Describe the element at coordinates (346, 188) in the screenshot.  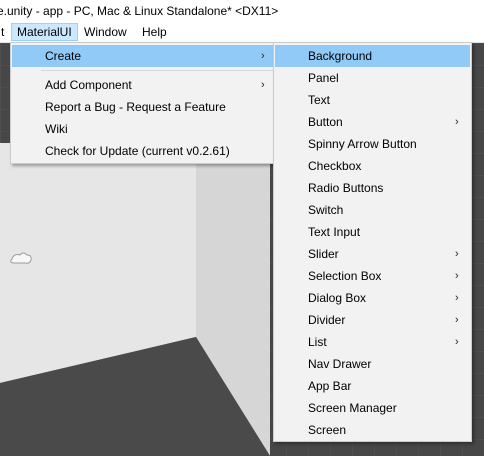
I see `create-item-label: Radio Buttons` at that location.